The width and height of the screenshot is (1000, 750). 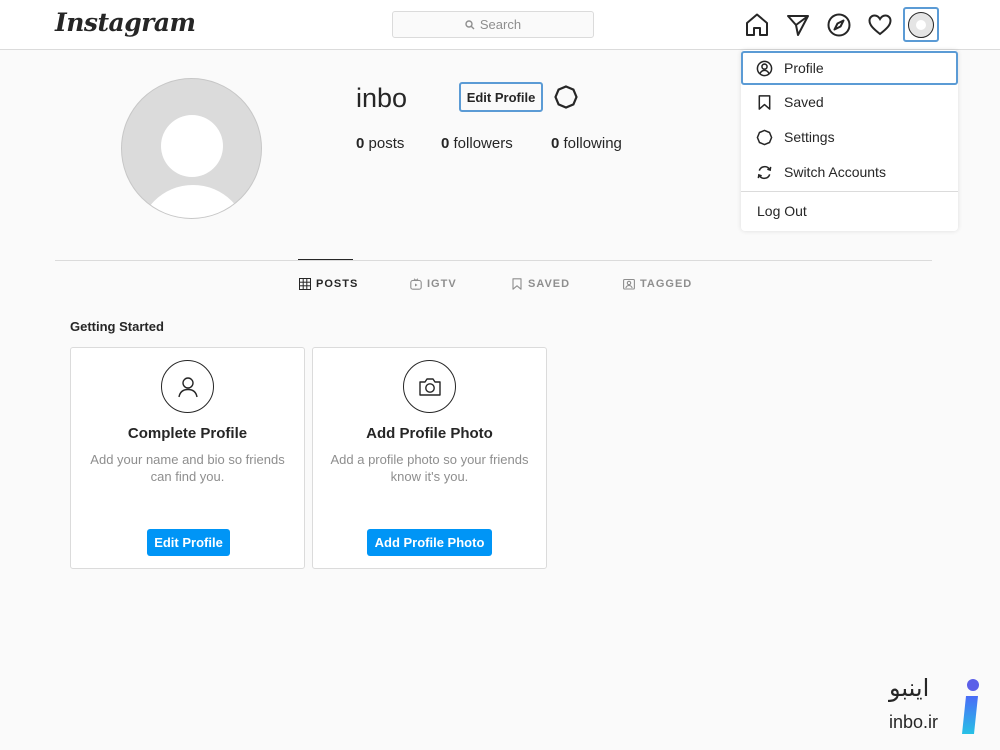 I want to click on person-icon, so click(x=187, y=386).